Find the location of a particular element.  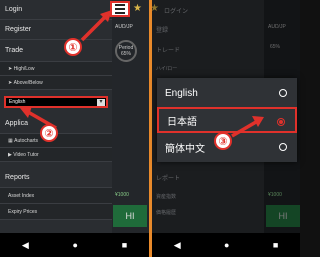

star-icon: ★ is located at coordinates (137, 8).